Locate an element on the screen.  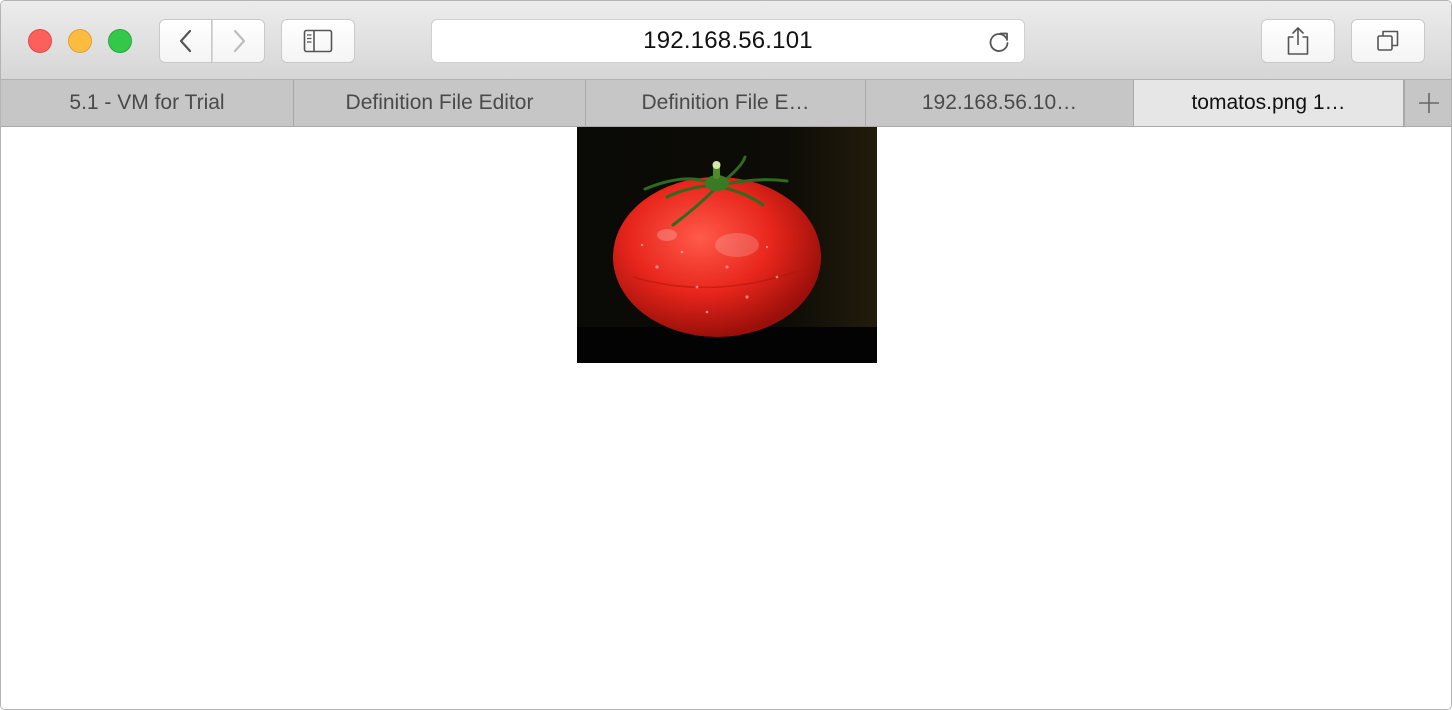
chevron-right-icon is located at coordinates (239, 41).